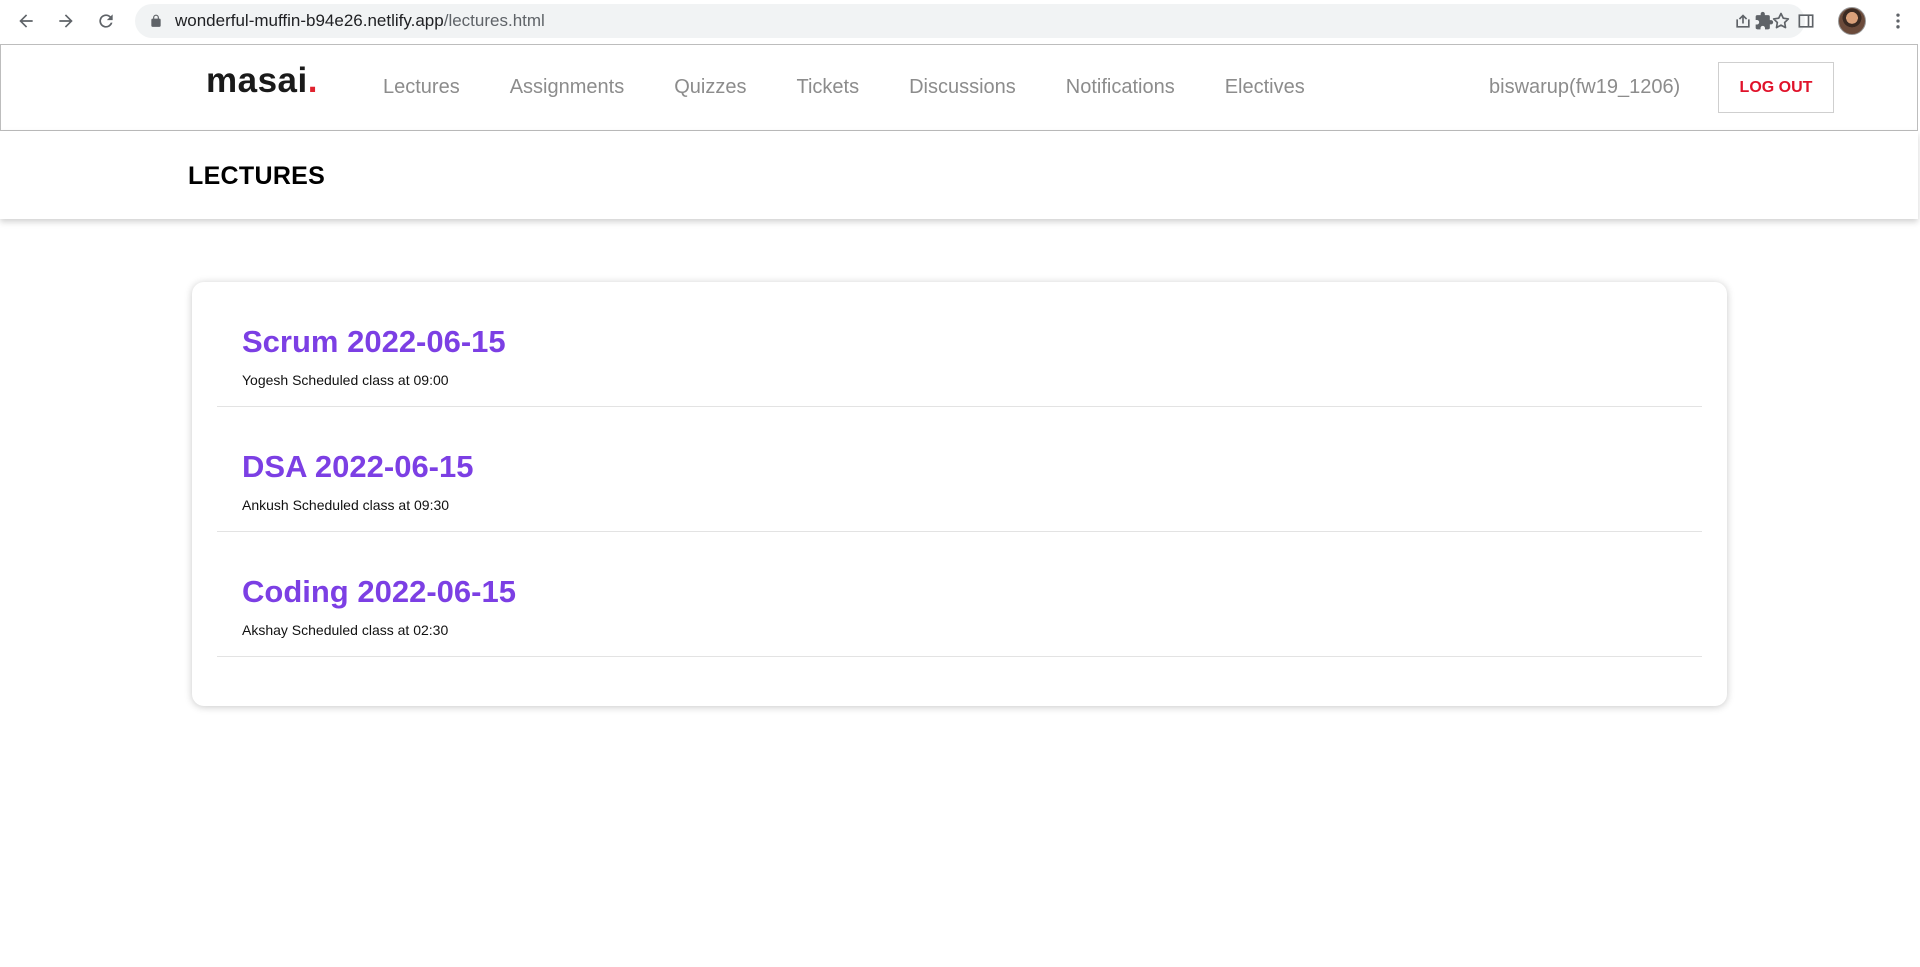 The width and height of the screenshot is (1920, 967). I want to click on nav-quizzes: Quizzes, so click(710, 87).